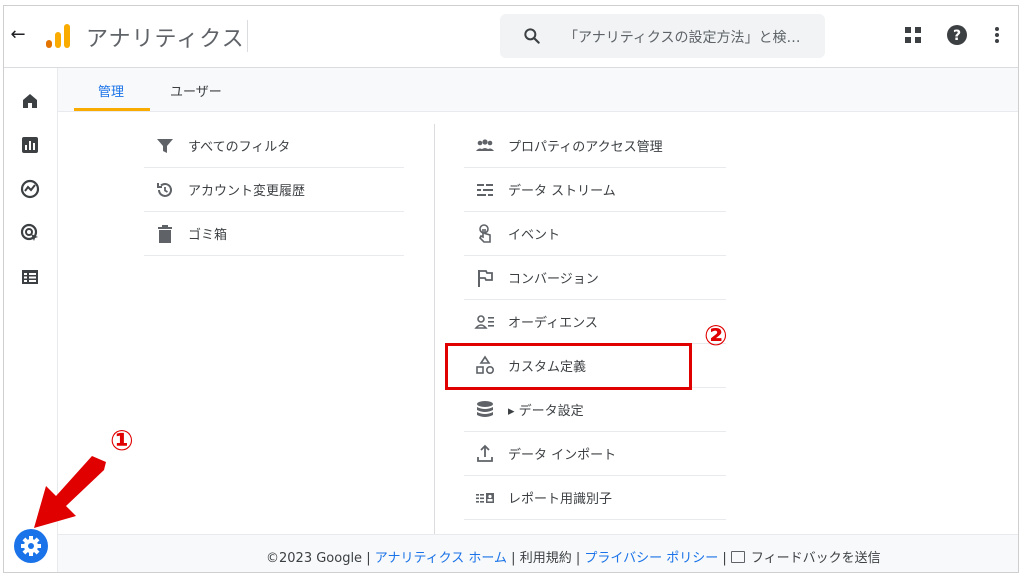 This screenshot has height=578, width=1024. Describe the element at coordinates (913, 35) in the screenshot. I see `apps-grid-icon` at that location.